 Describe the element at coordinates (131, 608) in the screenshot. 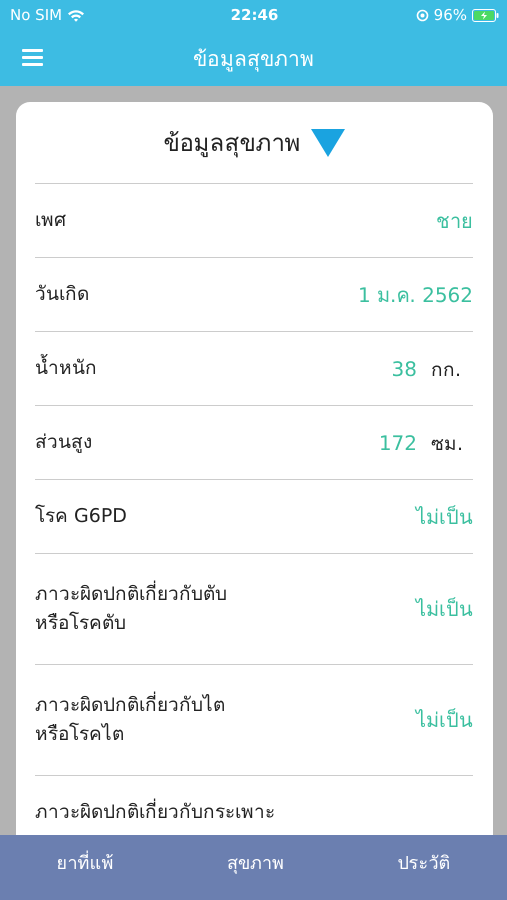

I see `field-label: ภาวะผิดปกติเกี่ยวกับตับ หรือโรคตับ` at that location.